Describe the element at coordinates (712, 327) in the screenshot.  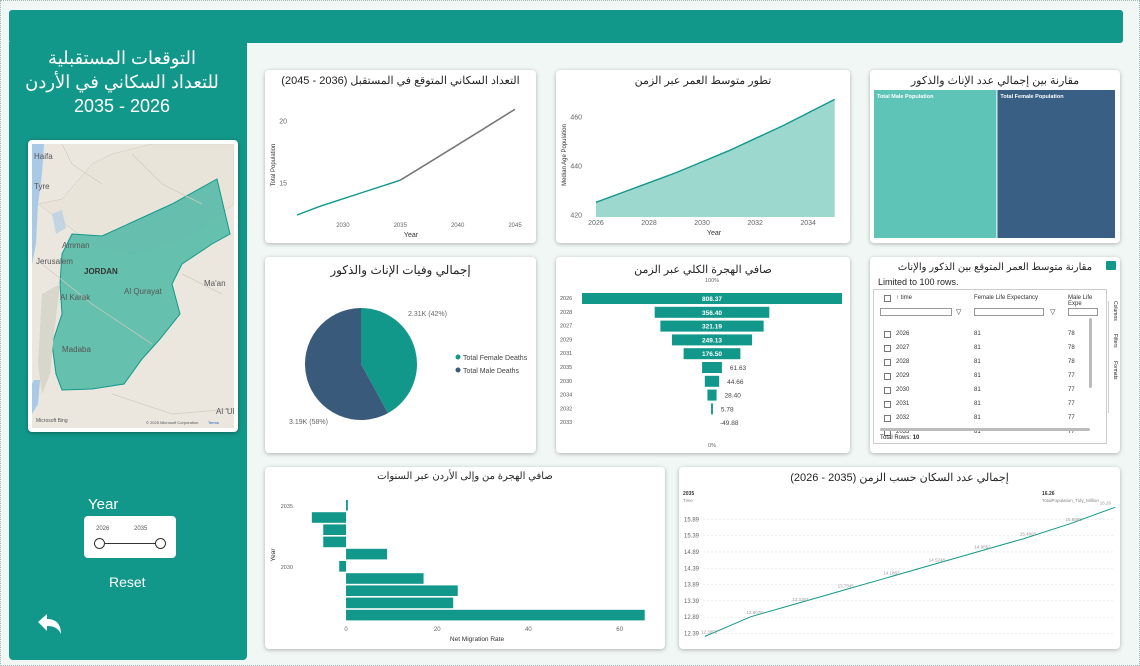
I see `funnel-value-label: 321.19` at that location.